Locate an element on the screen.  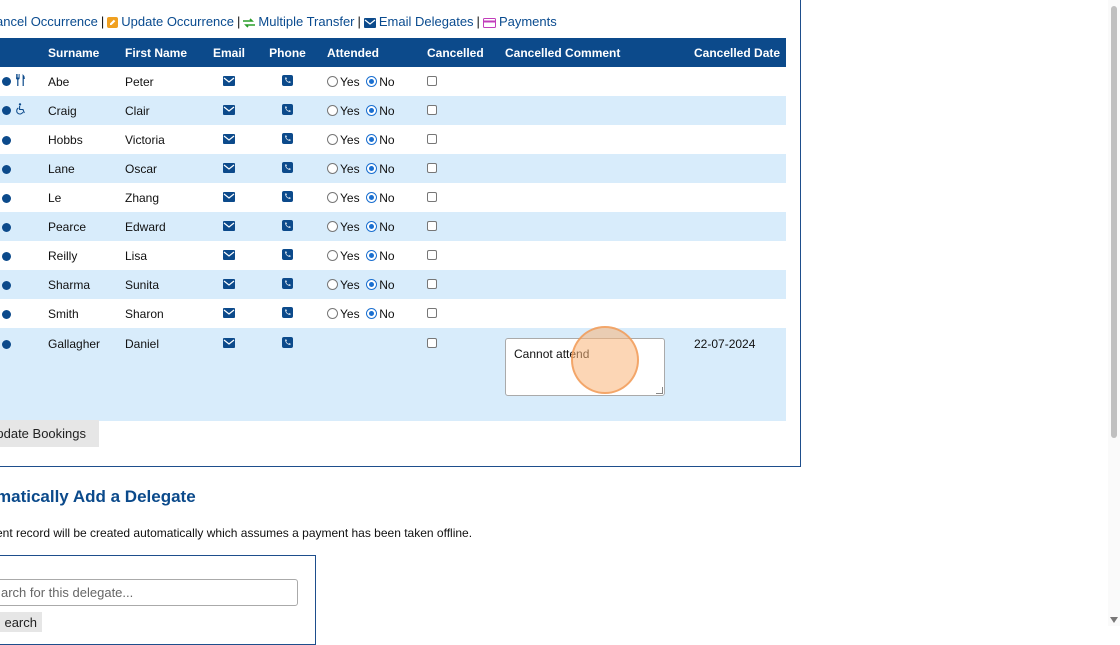
table-row: Le Zhang Yes No is located at coordinates (393, 197).